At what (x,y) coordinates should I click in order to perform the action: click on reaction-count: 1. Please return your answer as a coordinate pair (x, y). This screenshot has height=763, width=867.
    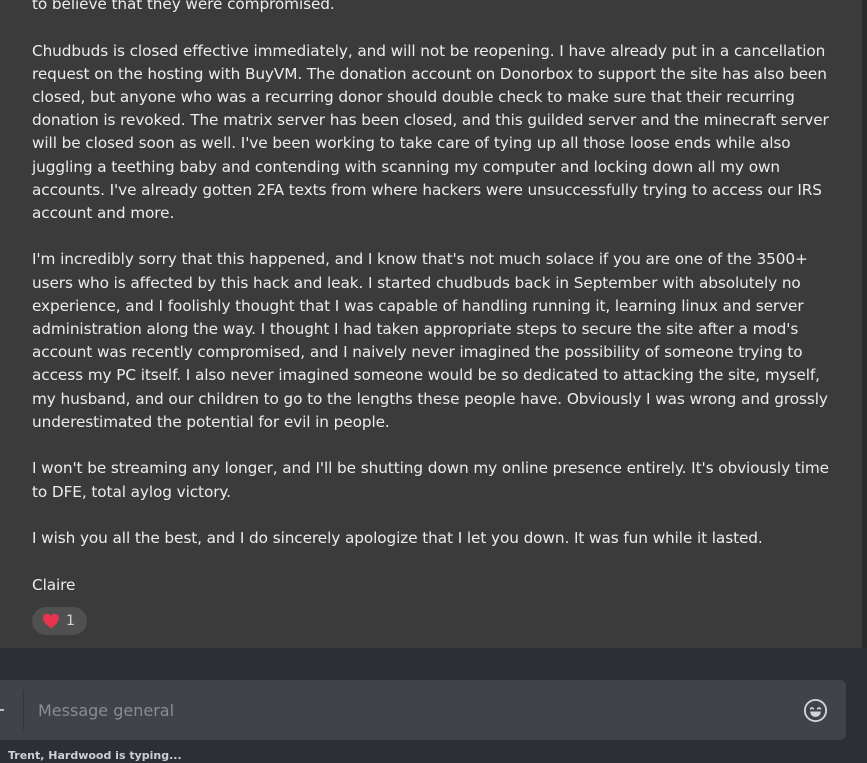
    Looking at the image, I should click on (70, 621).